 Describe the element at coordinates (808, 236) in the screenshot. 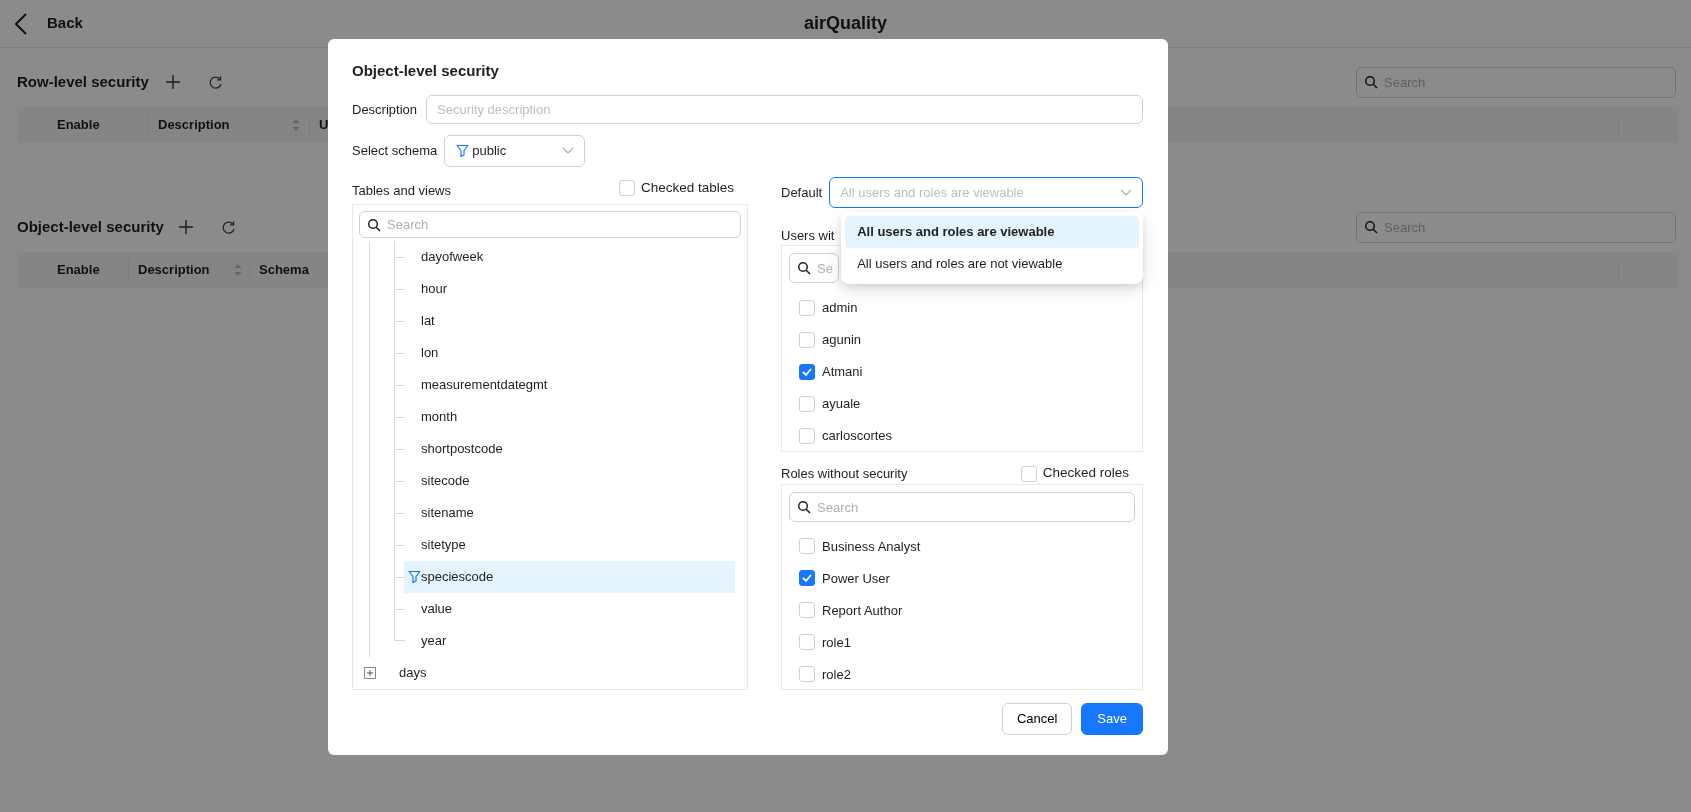

I see `panel-label: Users wit` at that location.